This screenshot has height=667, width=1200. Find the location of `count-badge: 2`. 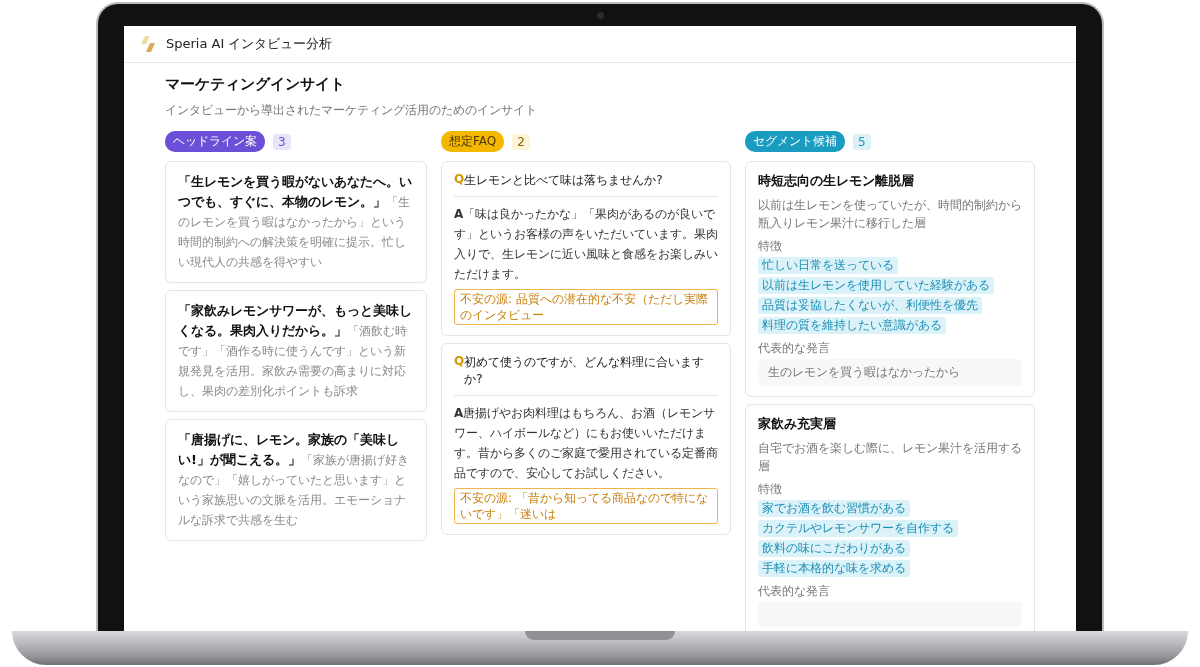

count-badge: 2 is located at coordinates (521, 141).